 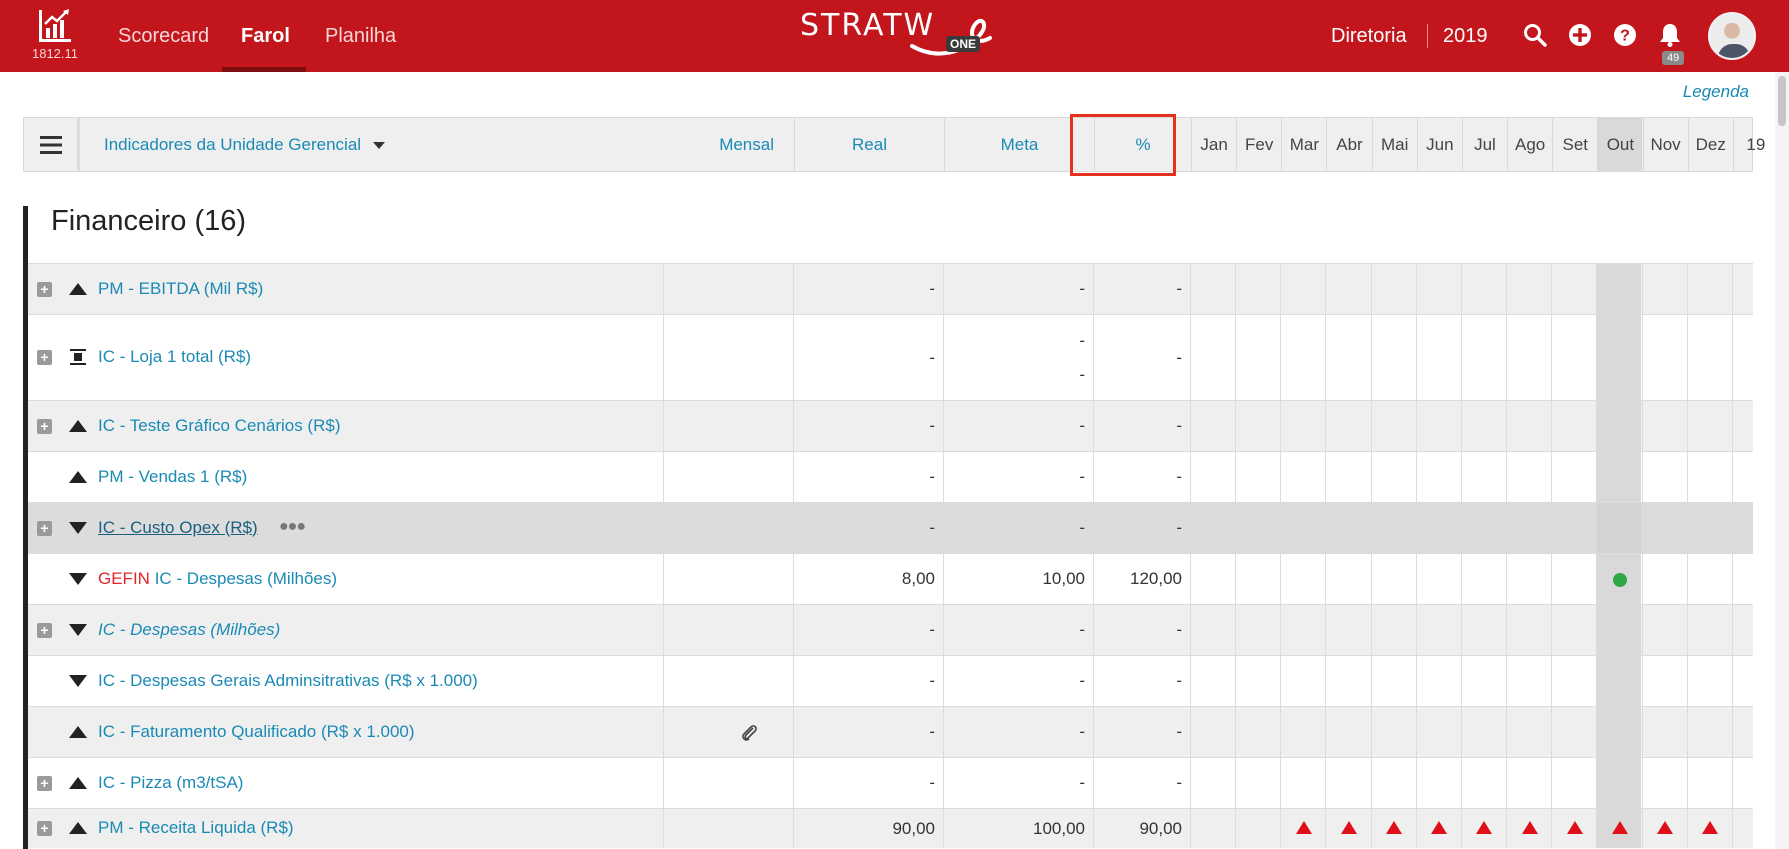 What do you see at coordinates (890, 527) in the screenshot?
I see `table-row: + IC - Custo Opex (R$) ●●● - - -` at bounding box center [890, 527].